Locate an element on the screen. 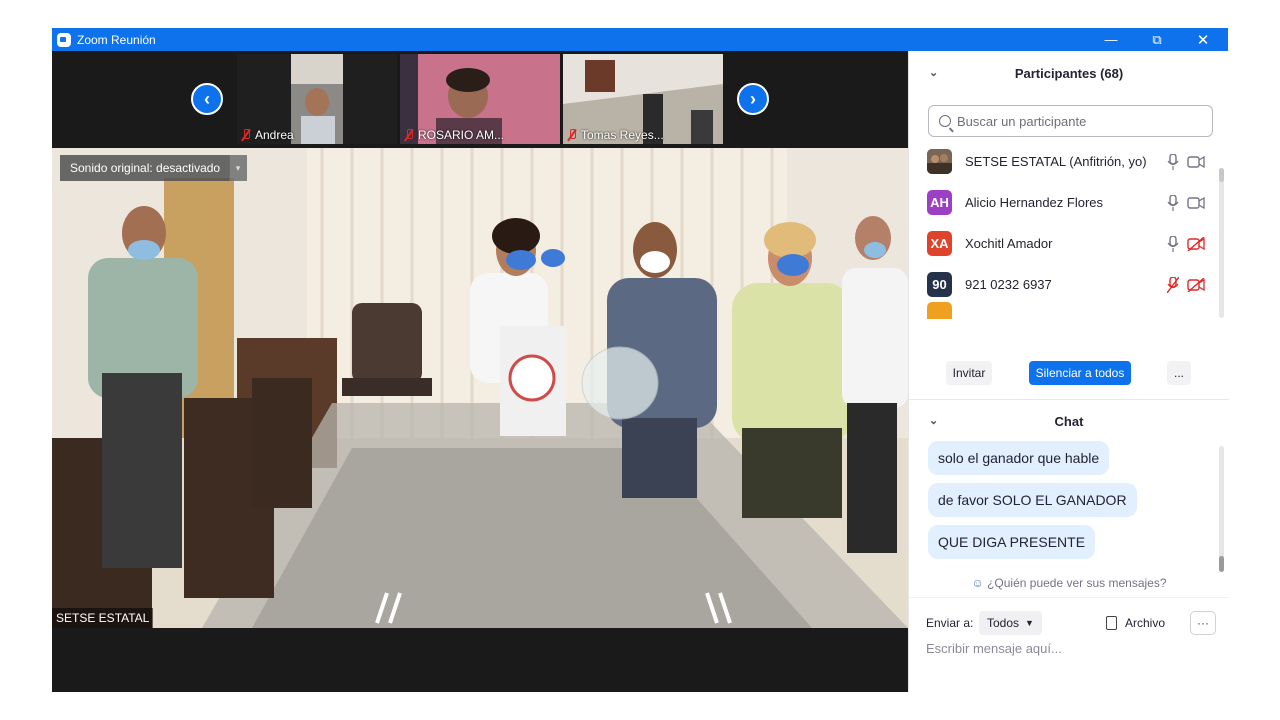 The height and width of the screenshot is (720, 1280). message-visibility-link: ☺ ¿Quién puede ver sus mensajes? is located at coordinates (1069, 583).